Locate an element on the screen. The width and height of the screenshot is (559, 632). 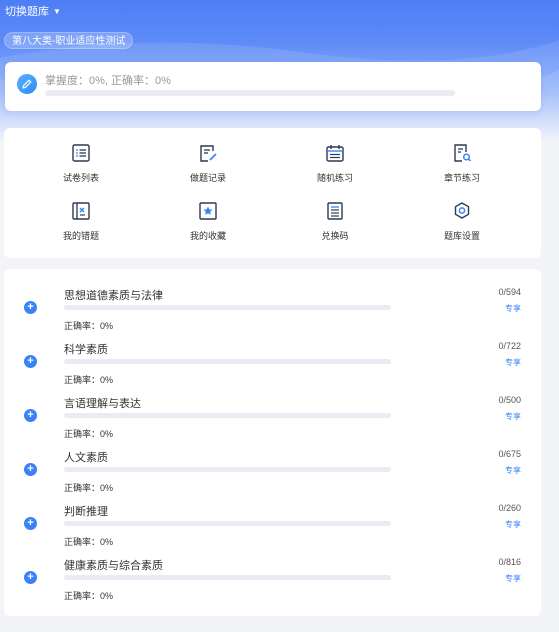
wrong-book-icon is located at coordinates (81, 211).